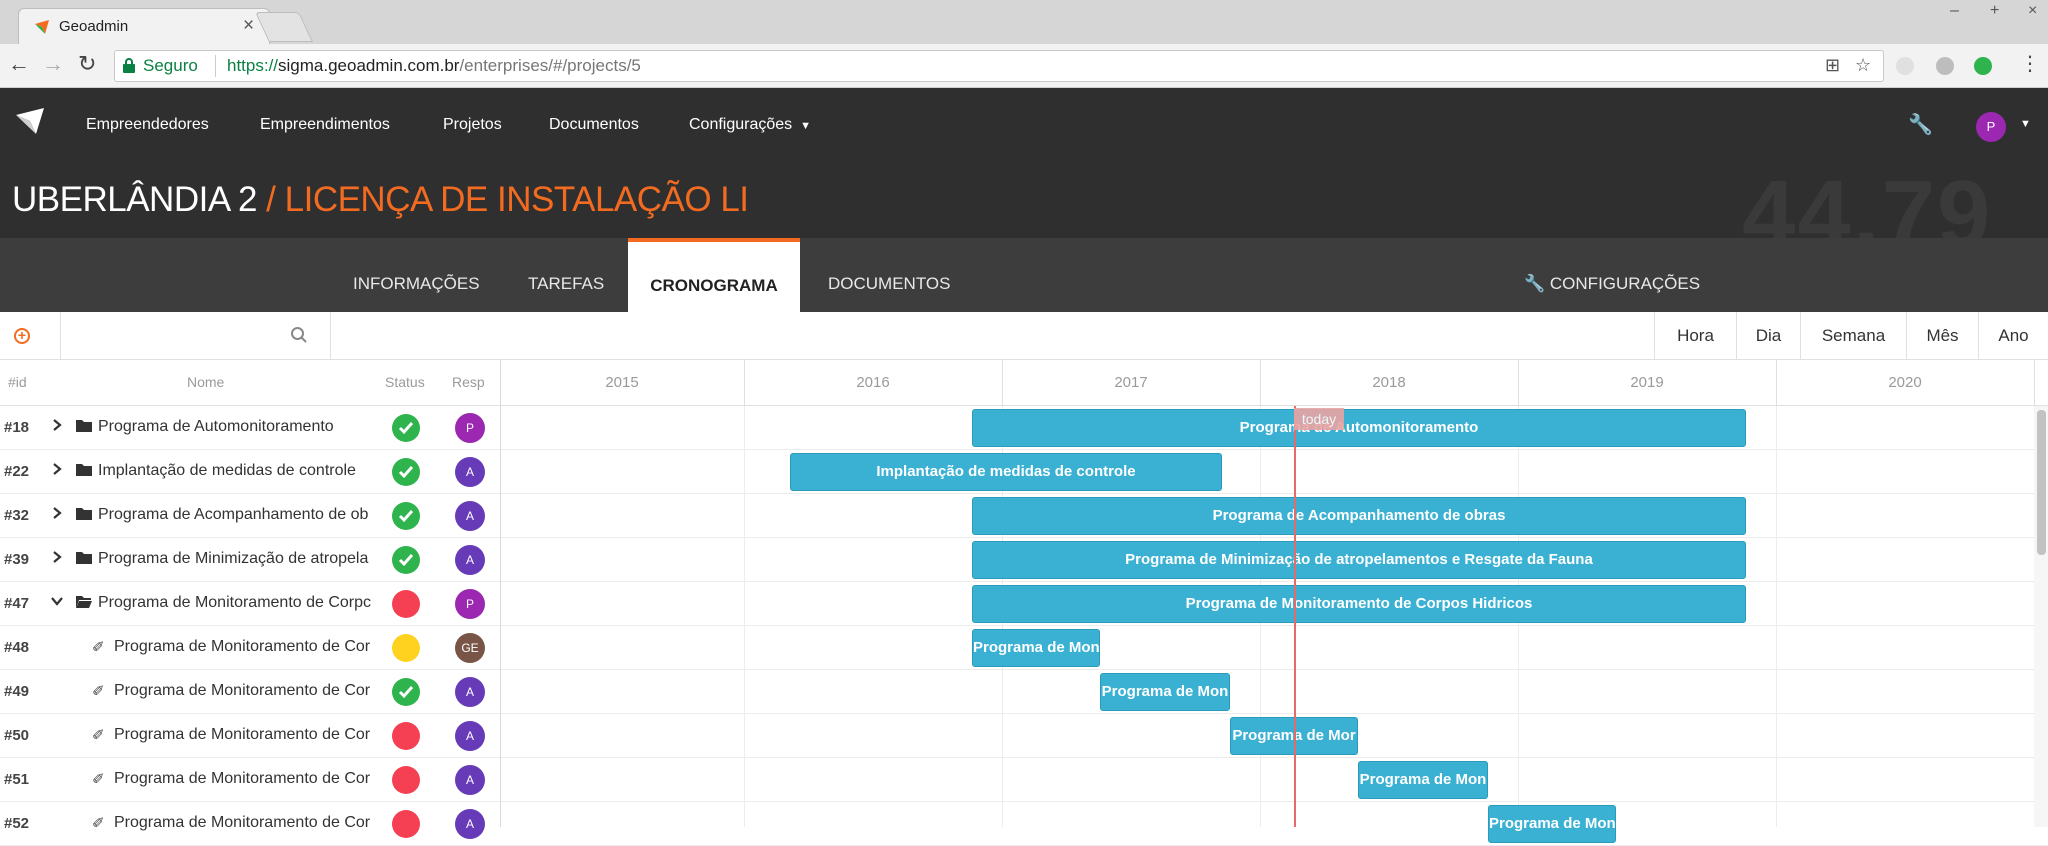 The width and height of the screenshot is (2048, 846). What do you see at coordinates (1768, 336) in the screenshot?
I see `zoom-dia-button: Dia` at bounding box center [1768, 336].